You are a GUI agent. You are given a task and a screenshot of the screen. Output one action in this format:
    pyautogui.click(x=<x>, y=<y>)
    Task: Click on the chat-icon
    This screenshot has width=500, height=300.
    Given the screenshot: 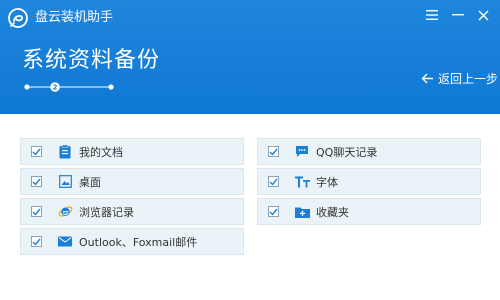 What is the action you would take?
    pyautogui.click(x=302, y=152)
    